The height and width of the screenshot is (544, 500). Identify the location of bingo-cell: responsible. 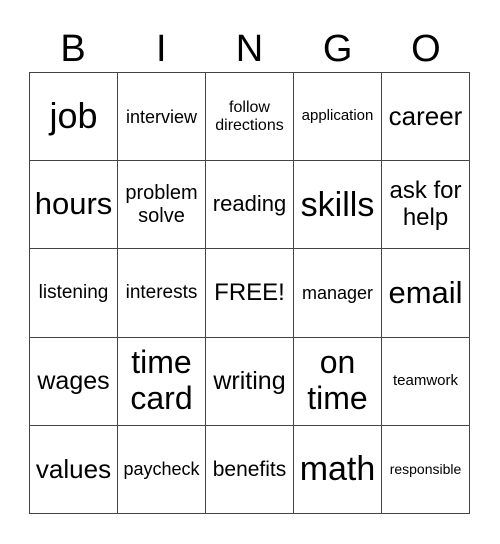
(426, 469).